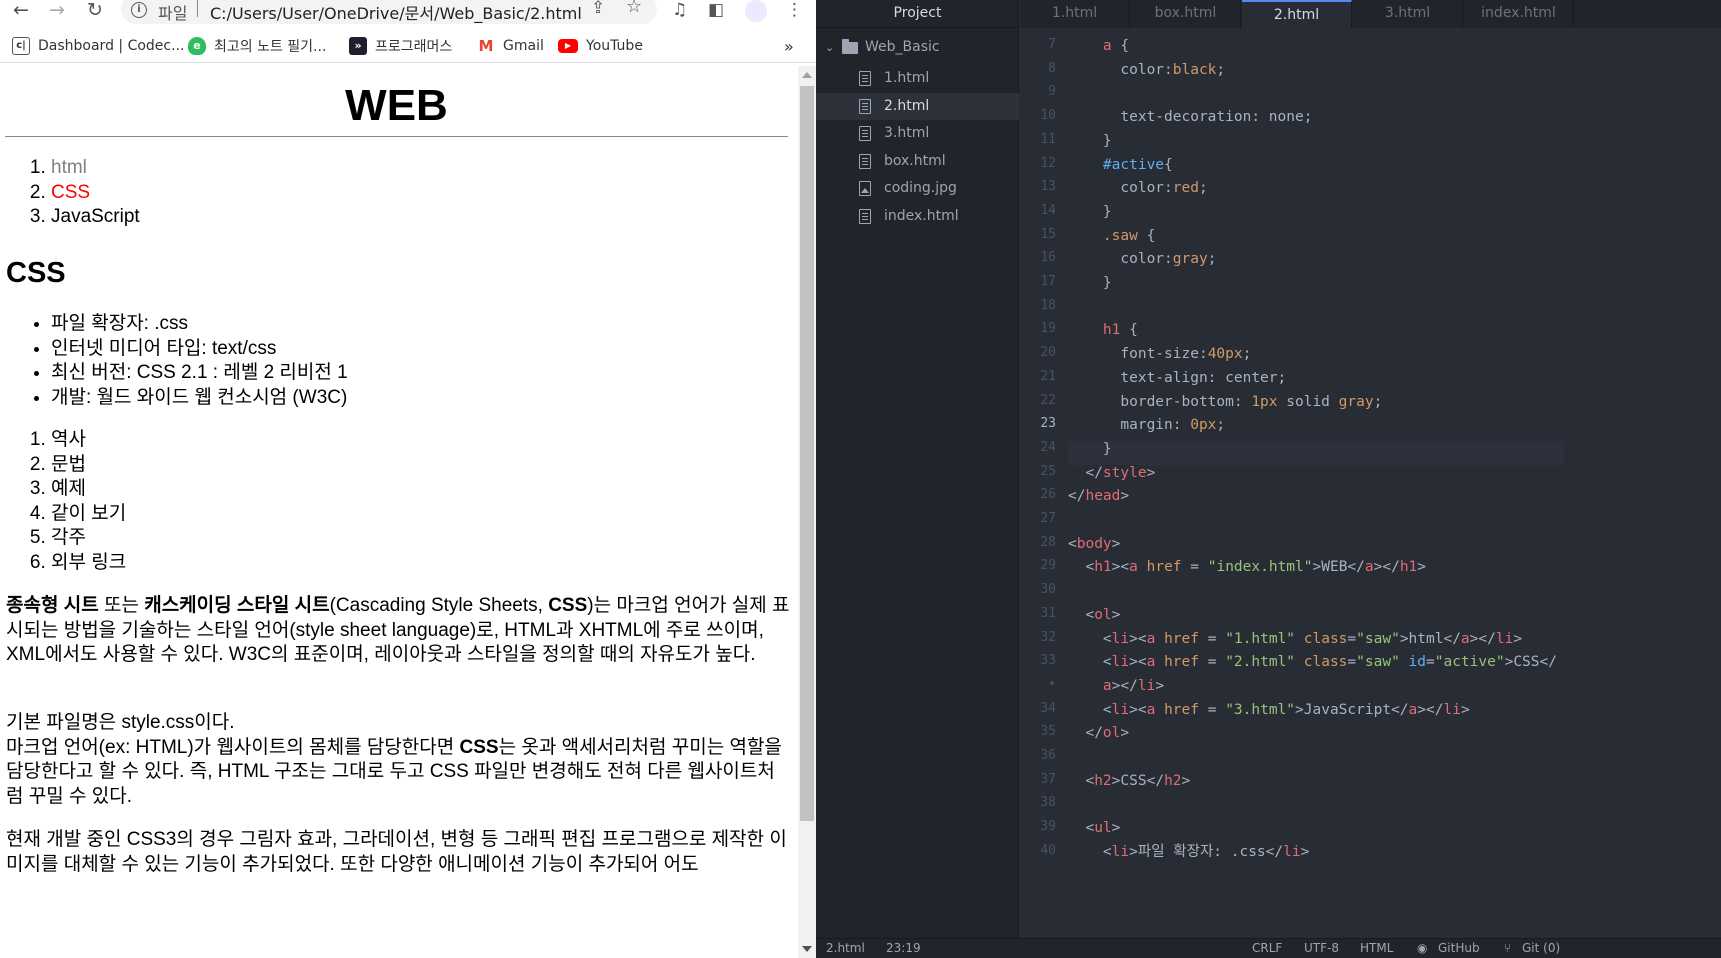 This screenshot has height=958, width=1721. What do you see at coordinates (807, 453) in the screenshot?
I see `scroll-thumb` at bounding box center [807, 453].